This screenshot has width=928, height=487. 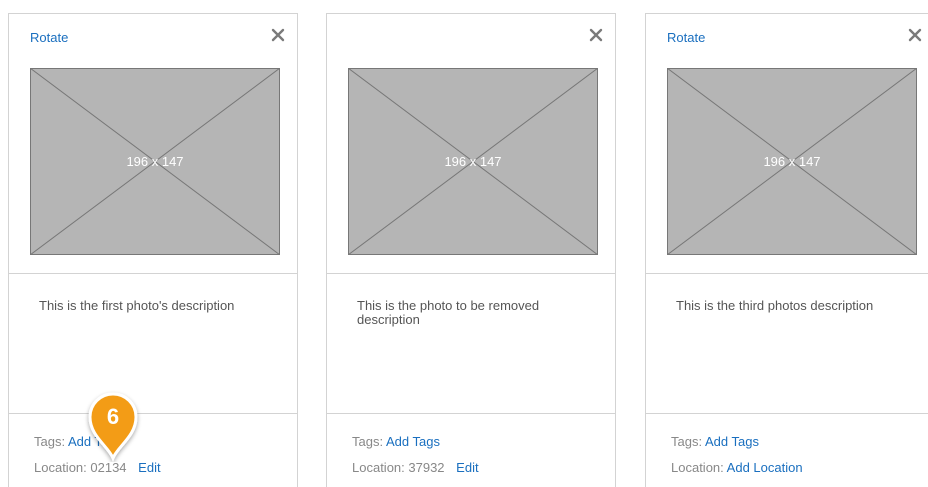 I want to click on location-row: Location: 37932 Edit, so click(x=415, y=467).